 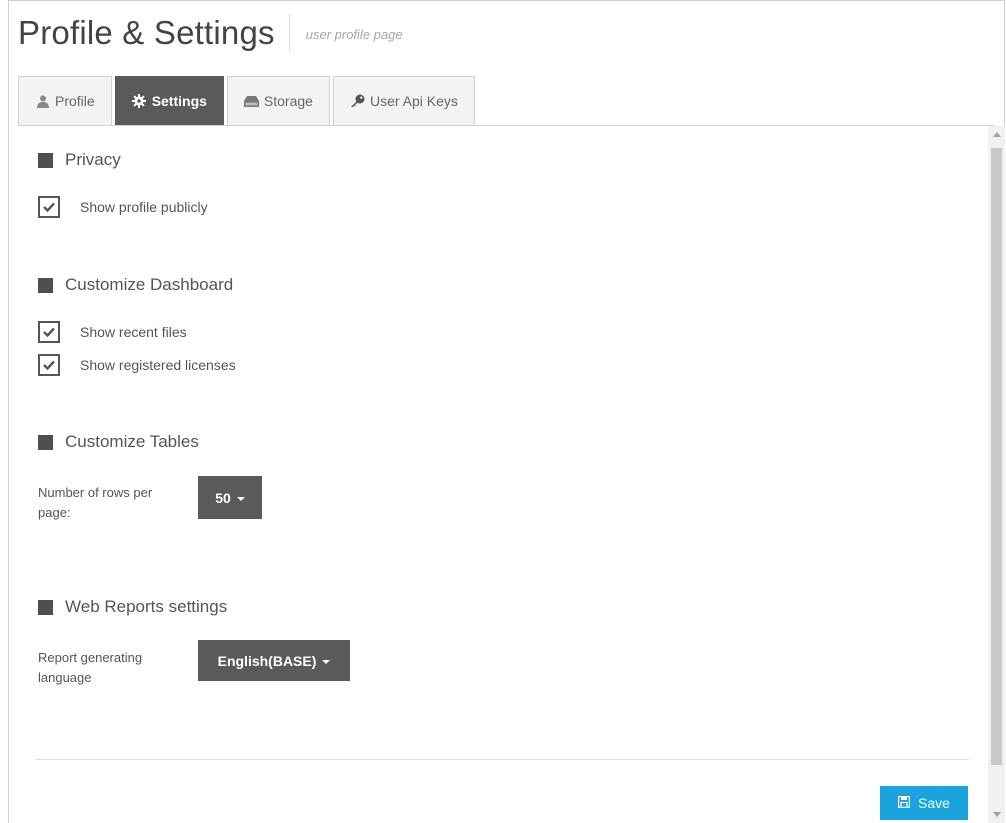 What do you see at coordinates (75, 101) in the screenshot?
I see `tab-label: Profile` at bounding box center [75, 101].